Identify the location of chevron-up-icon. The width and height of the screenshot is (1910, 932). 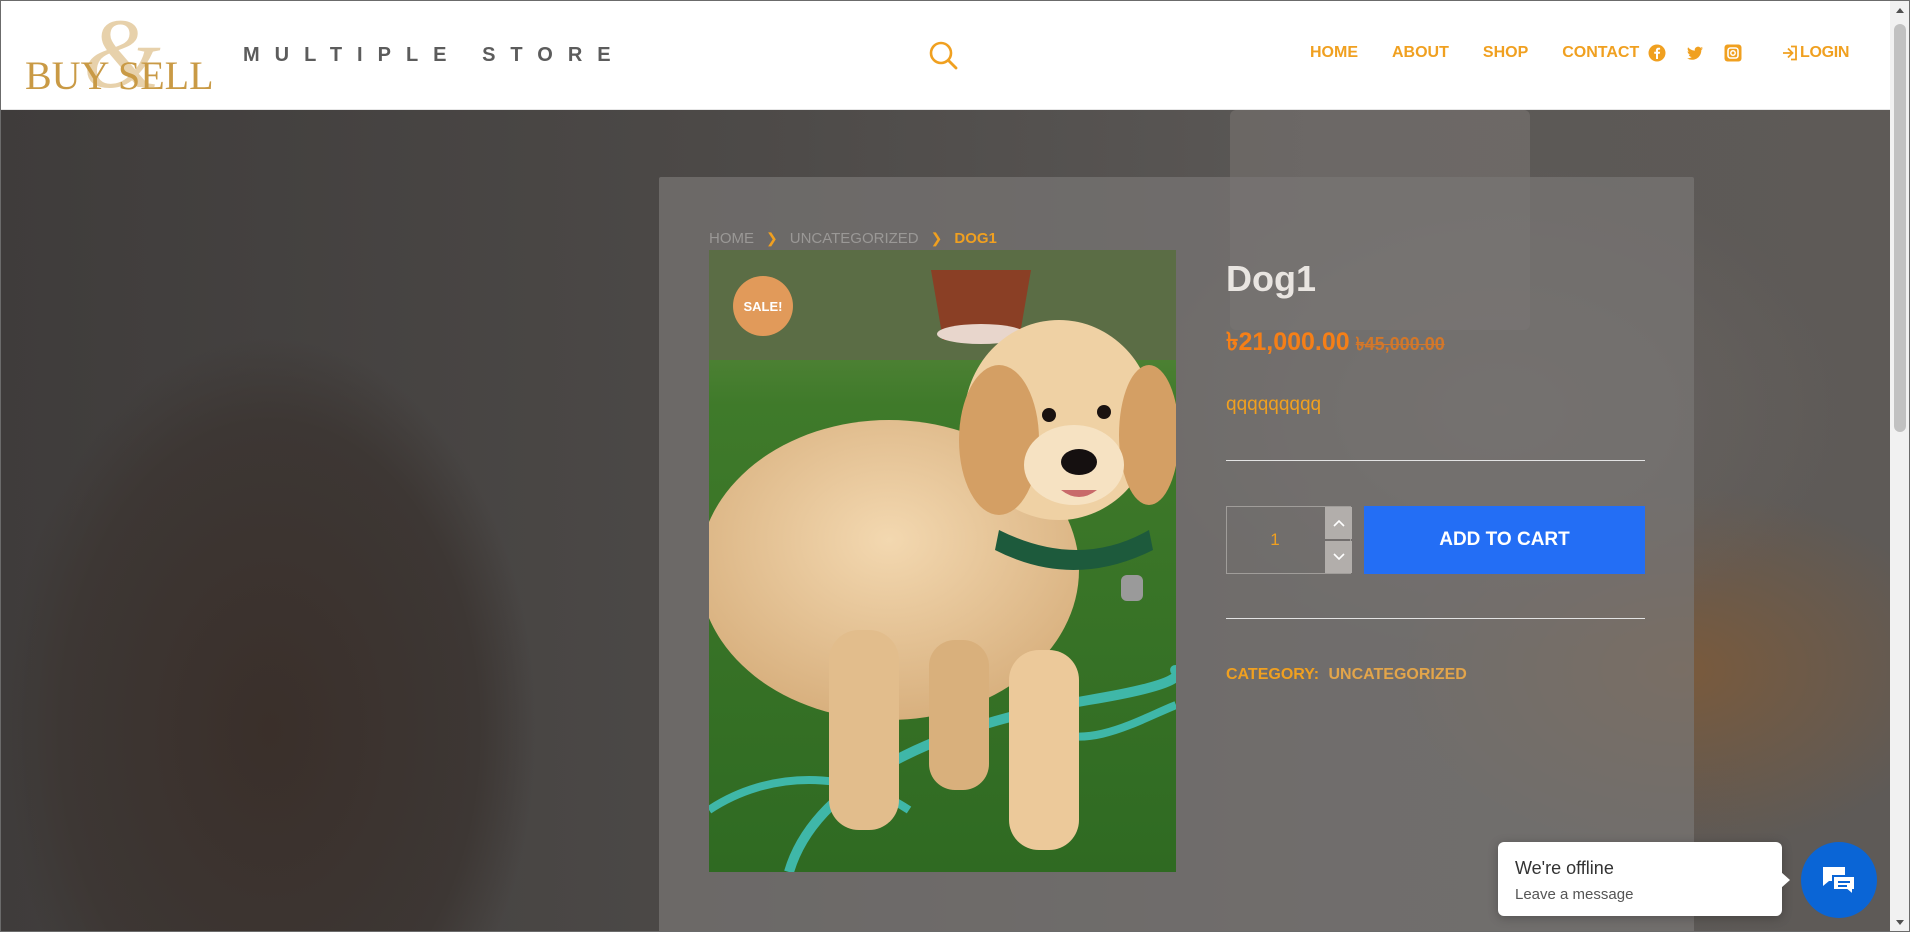
(1338, 523).